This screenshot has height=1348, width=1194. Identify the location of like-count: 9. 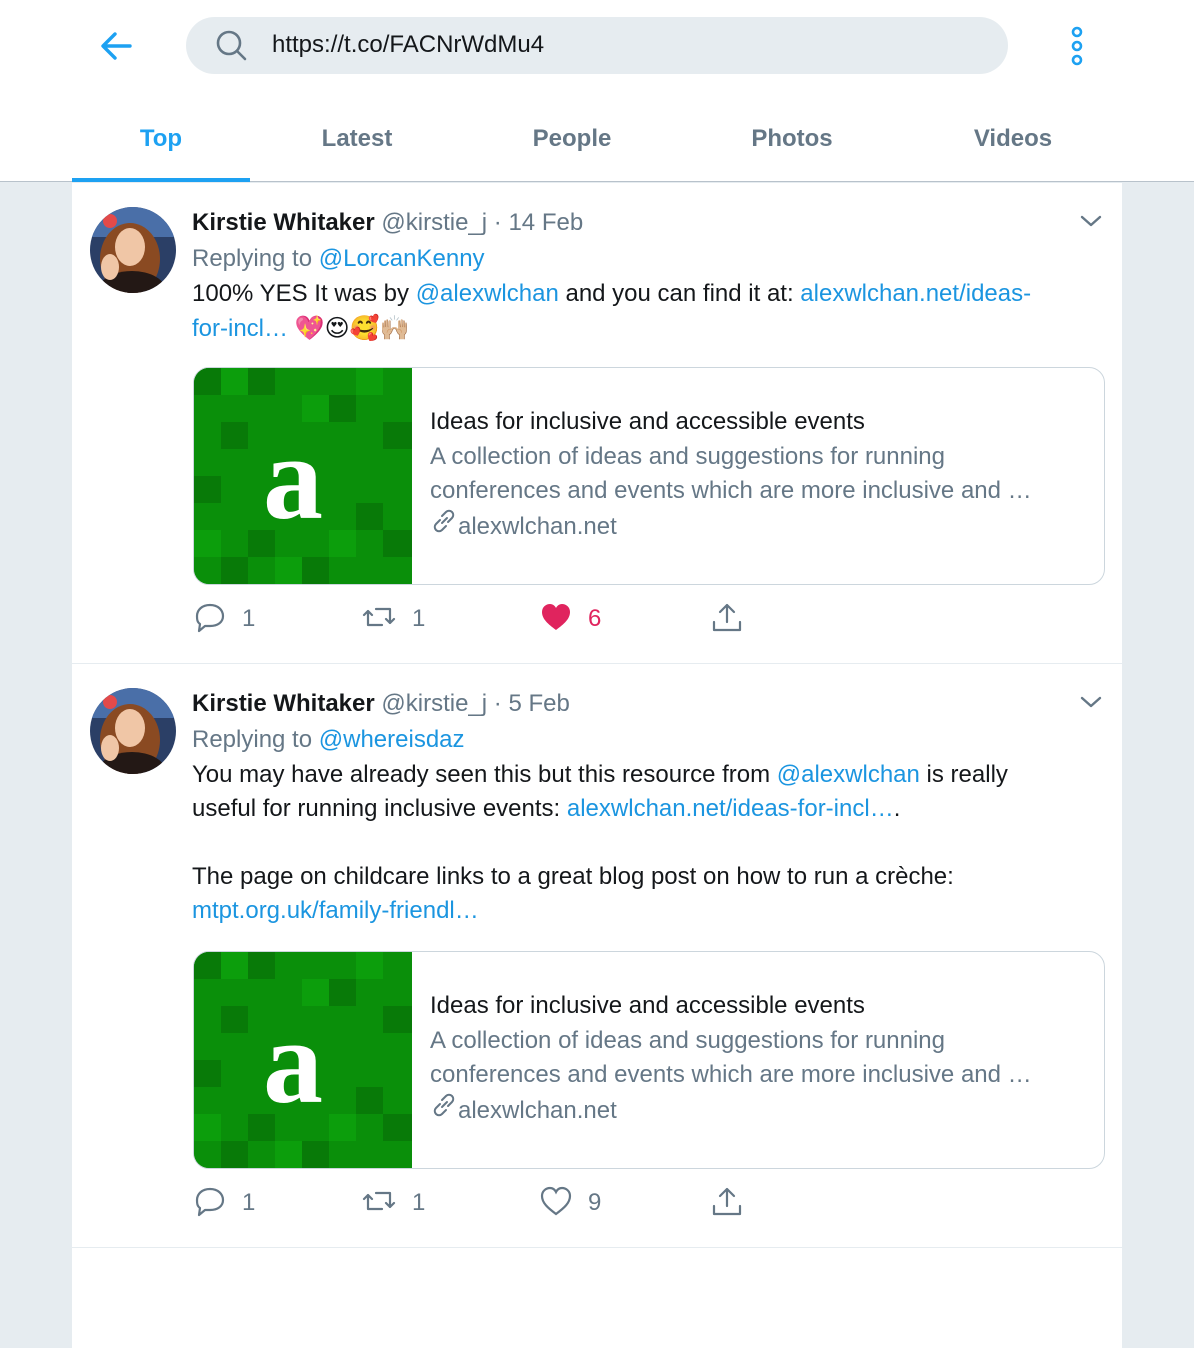
(595, 1202).